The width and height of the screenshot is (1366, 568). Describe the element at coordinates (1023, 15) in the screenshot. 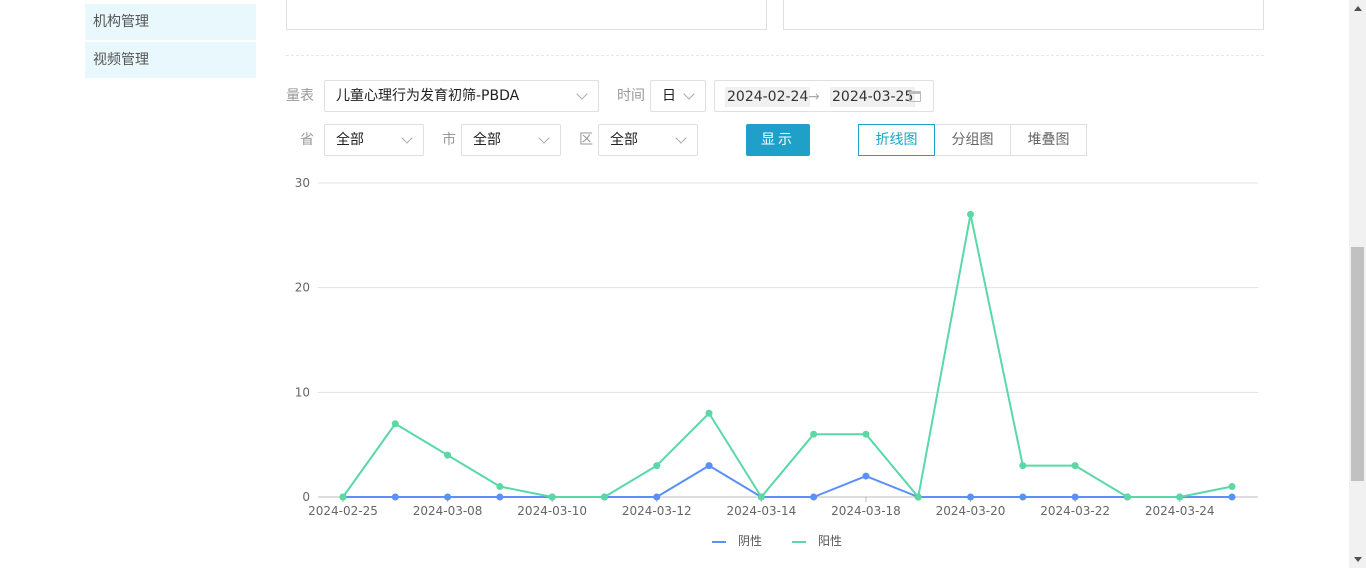

I see `top-panel-right` at that location.